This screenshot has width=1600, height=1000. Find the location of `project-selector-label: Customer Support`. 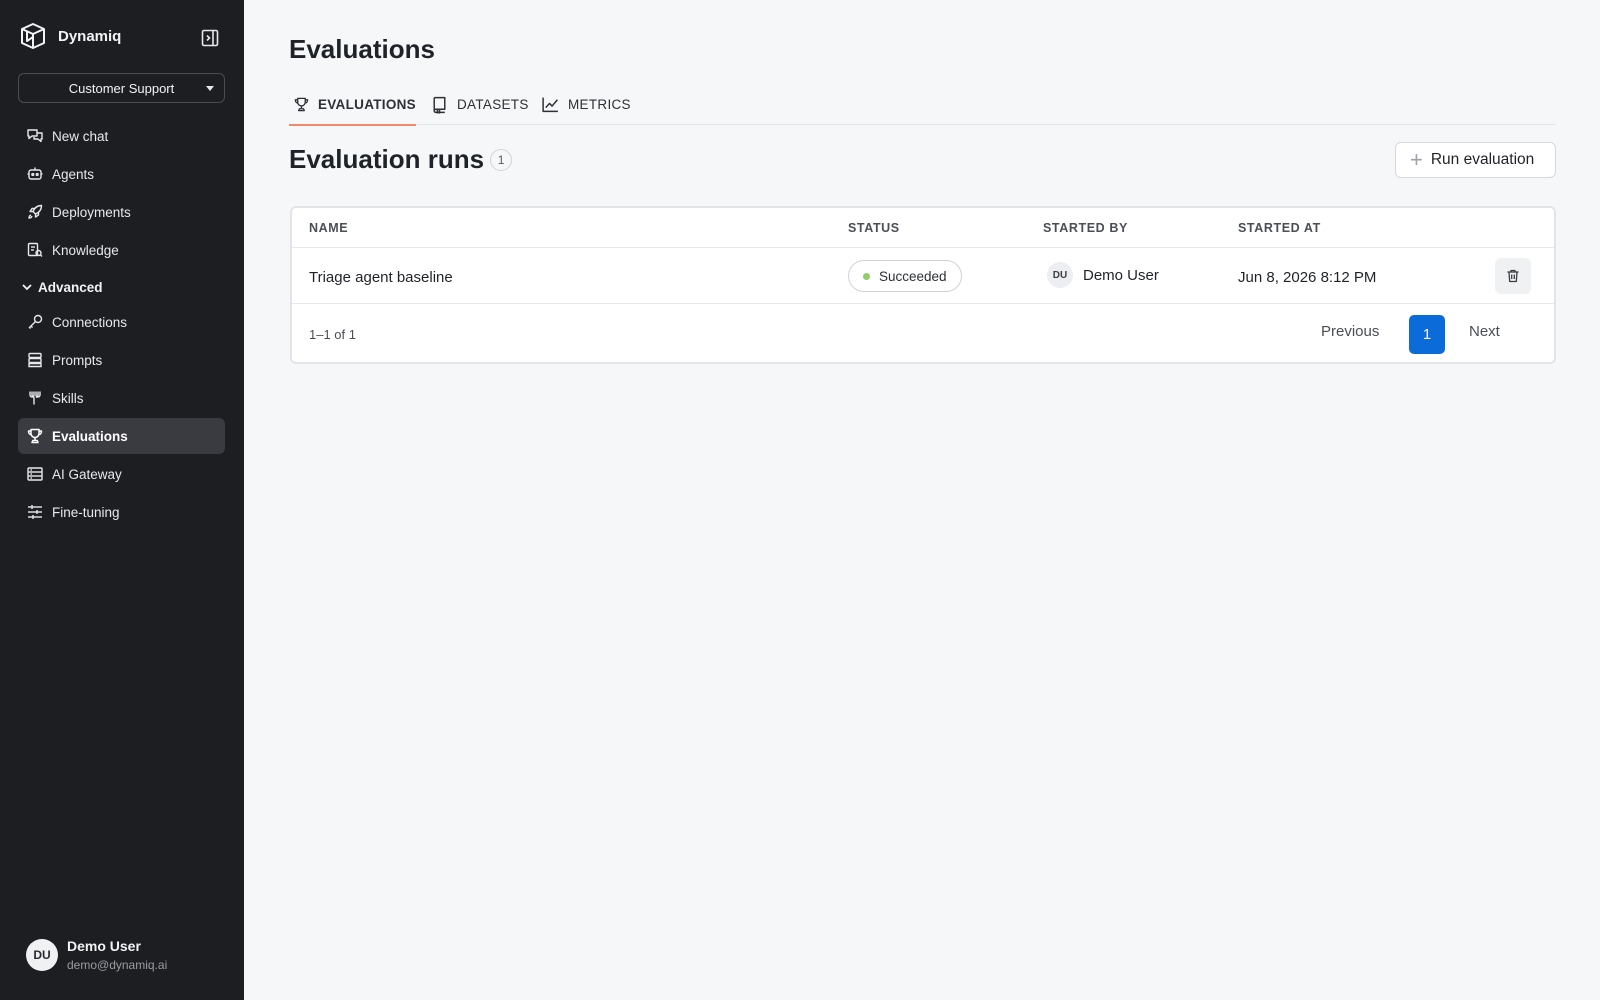

project-selector-label: Customer Support is located at coordinates (121, 88).